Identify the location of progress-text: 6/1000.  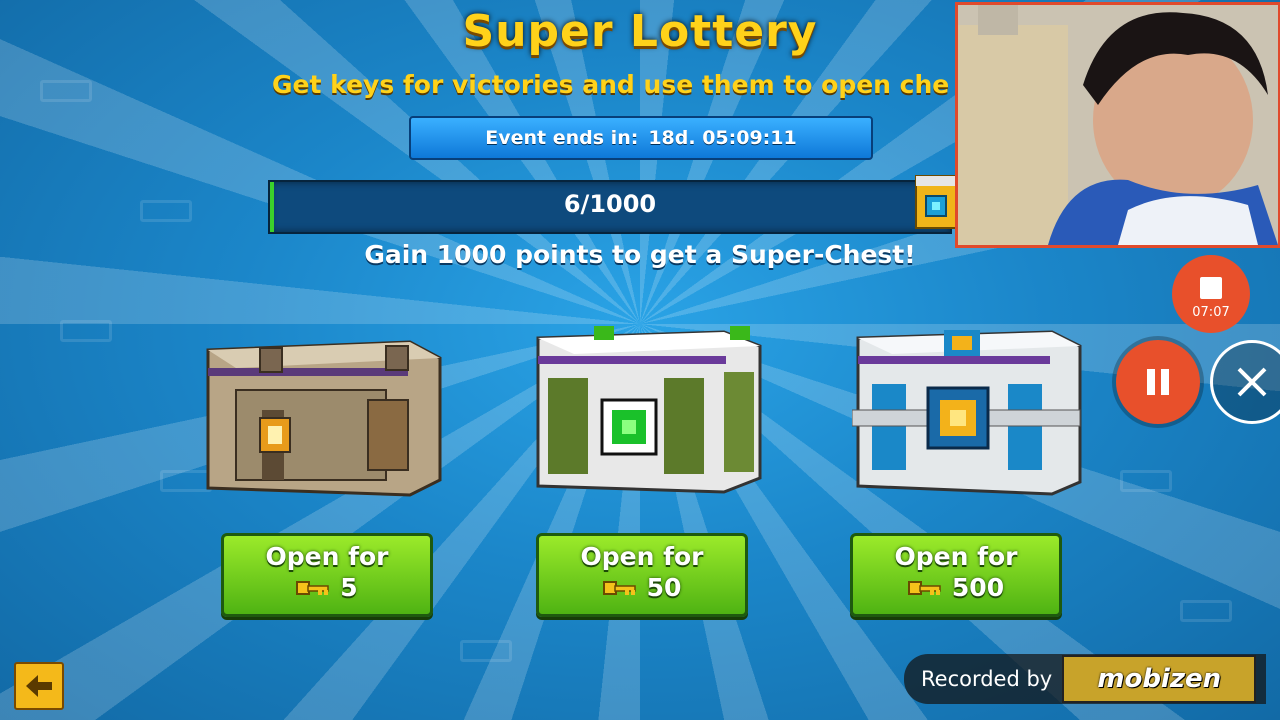
(610, 204).